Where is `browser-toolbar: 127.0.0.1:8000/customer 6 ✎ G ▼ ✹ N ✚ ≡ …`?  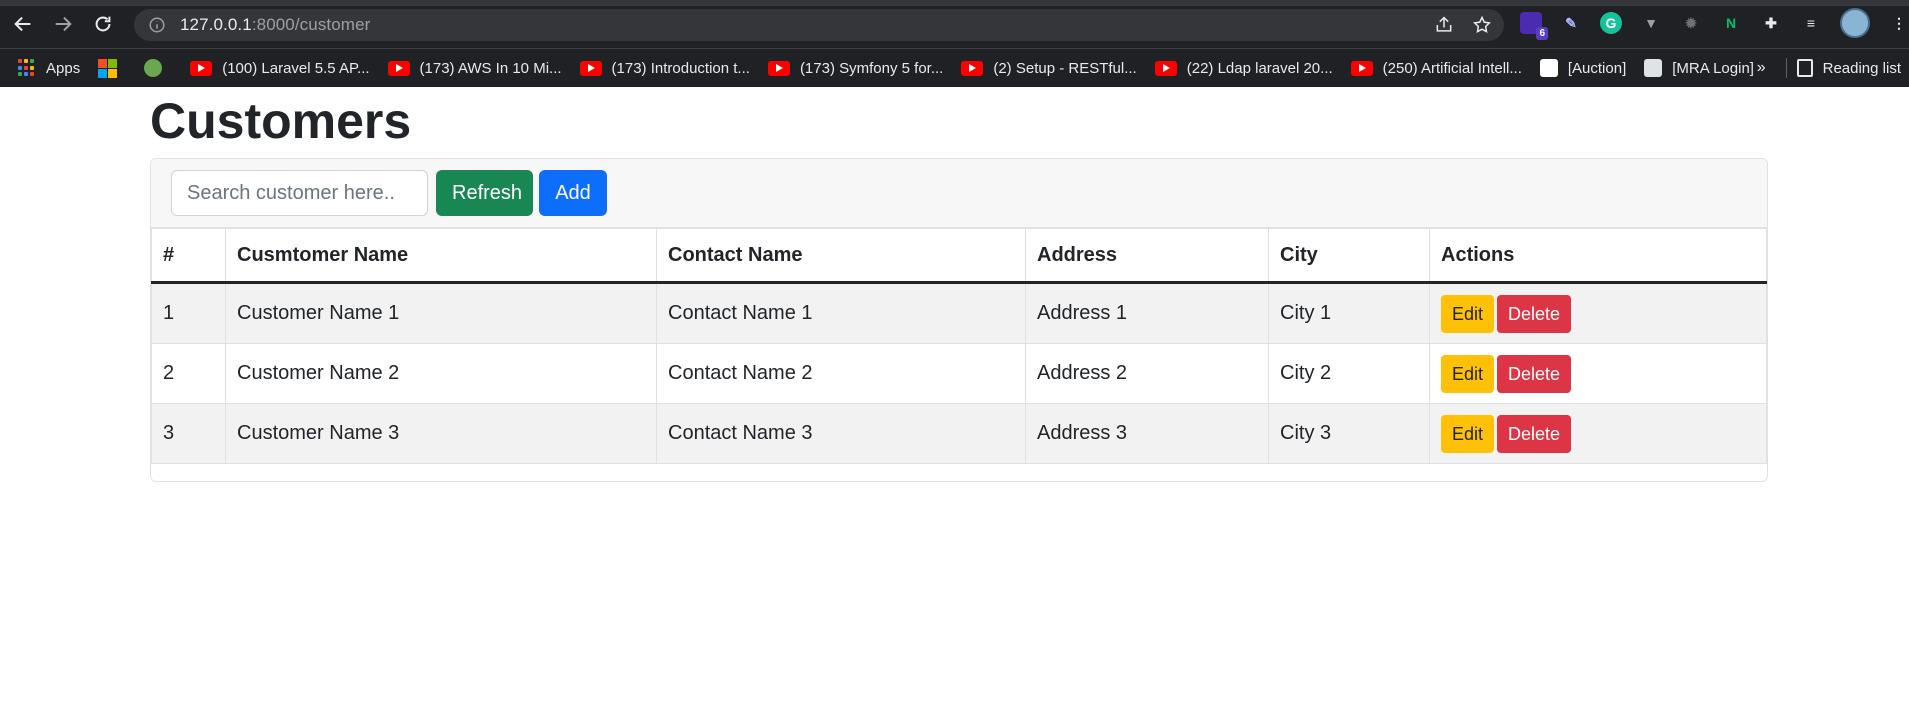
browser-toolbar: 127.0.0.1:8000/customer 6 ✎ G ▼ ✹ N ✚ ≡ … is located at coordinates (954, 24).